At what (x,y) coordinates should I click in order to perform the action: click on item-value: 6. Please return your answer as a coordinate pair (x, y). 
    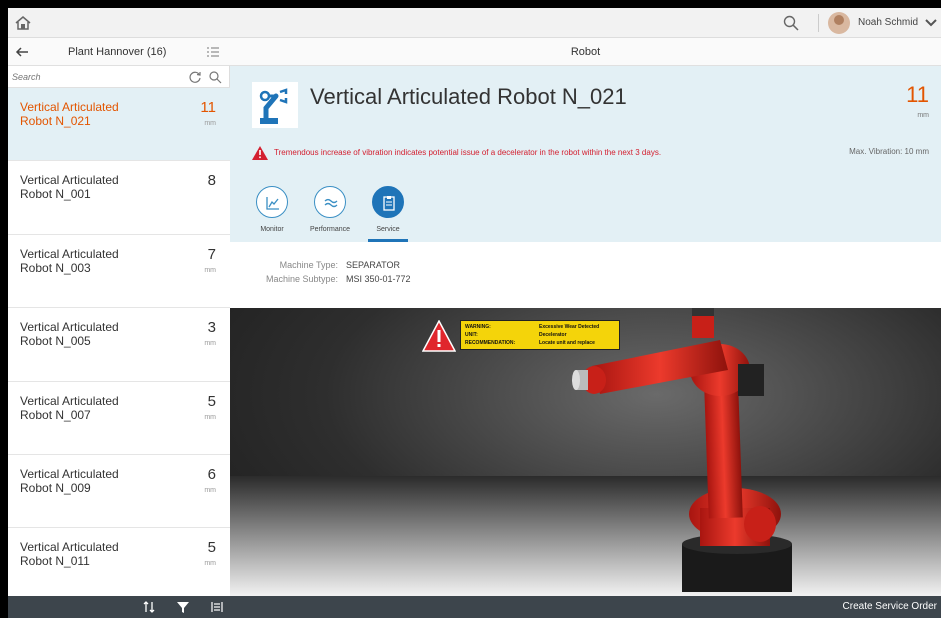
    Looking at the image, I should click on (211, 474).